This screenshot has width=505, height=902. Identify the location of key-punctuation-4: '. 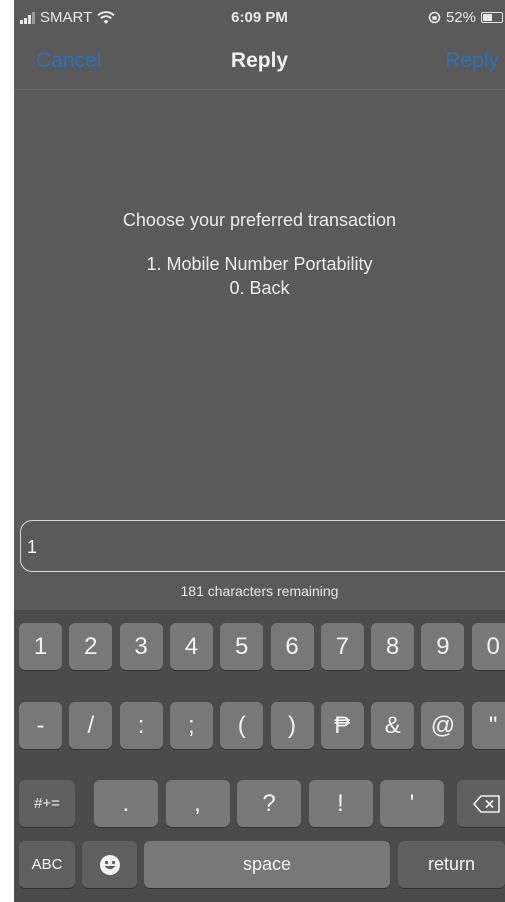
(412, 803).